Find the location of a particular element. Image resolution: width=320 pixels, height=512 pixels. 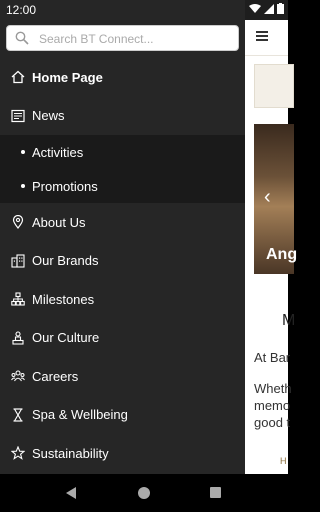

location-pin-icon is located at coordinates (18, 222).